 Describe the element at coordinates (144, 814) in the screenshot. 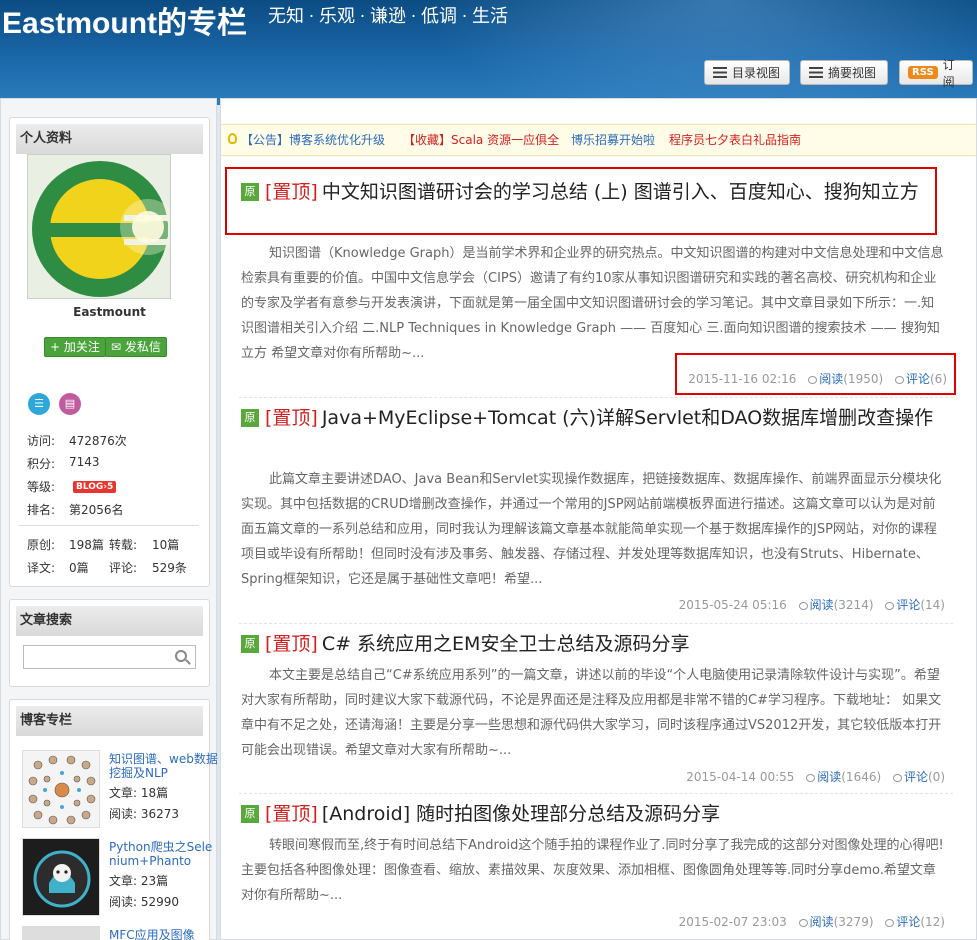

I see `column-reads: 阅读: 36273` at that location.